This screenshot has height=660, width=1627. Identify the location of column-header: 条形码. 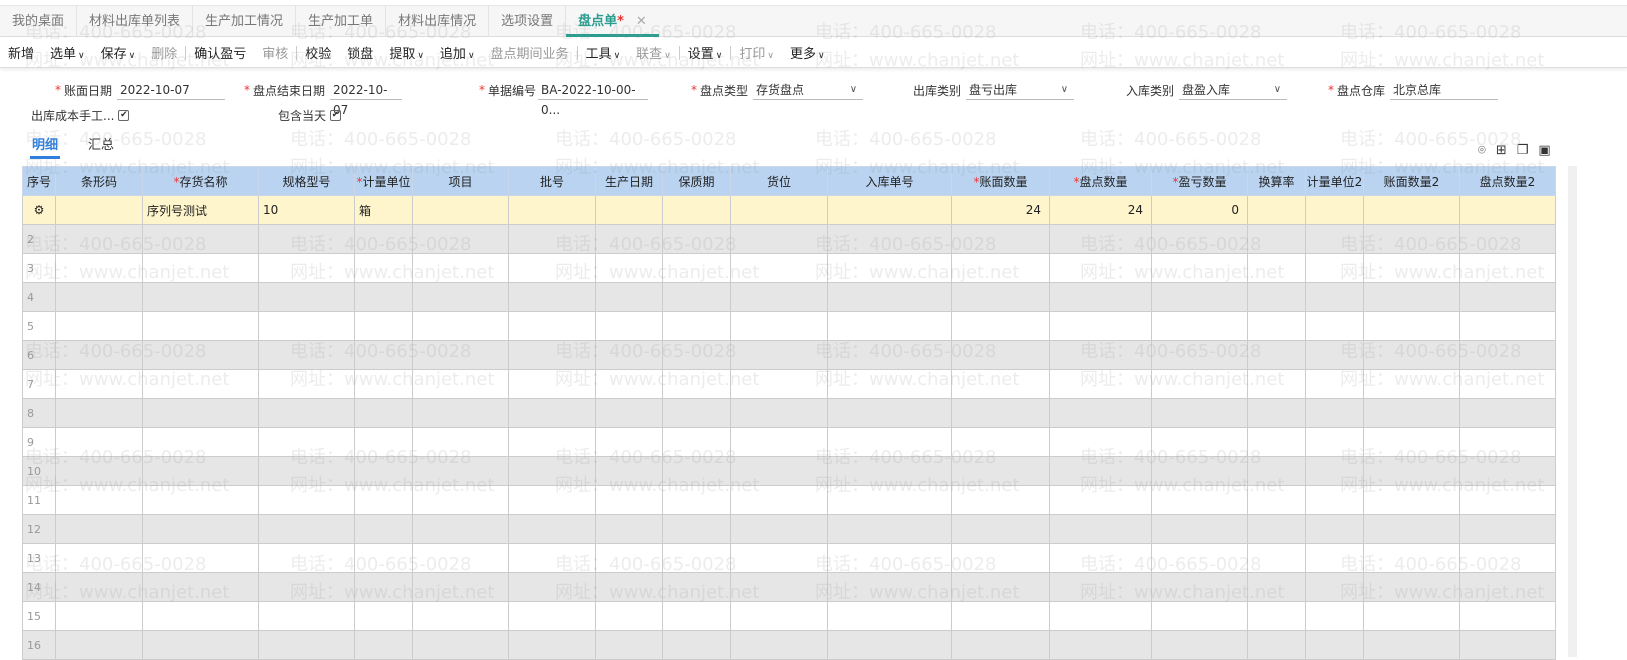
(99, 181).